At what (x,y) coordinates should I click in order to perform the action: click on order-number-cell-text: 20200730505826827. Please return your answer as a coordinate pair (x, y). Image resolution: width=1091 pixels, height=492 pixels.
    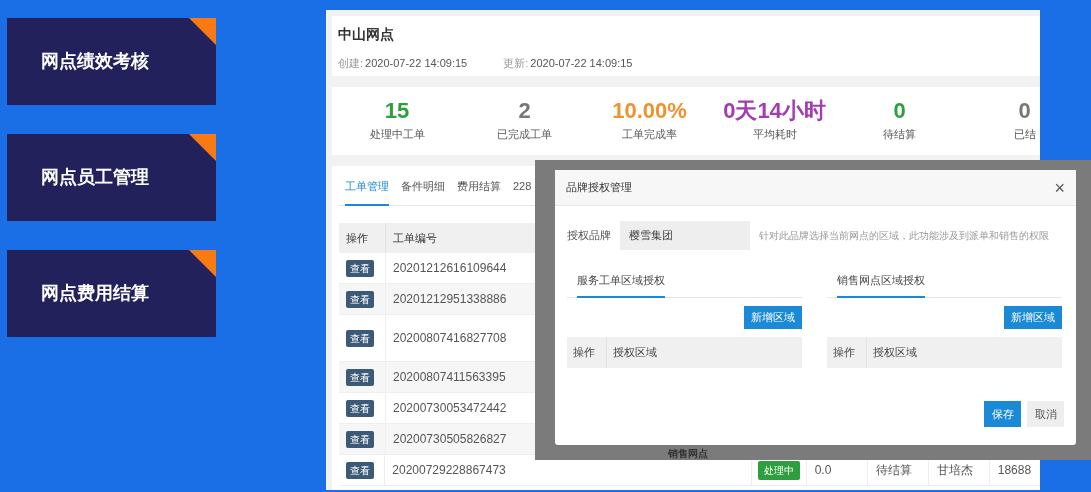
    Looking at the image, I should click on (450, 439).